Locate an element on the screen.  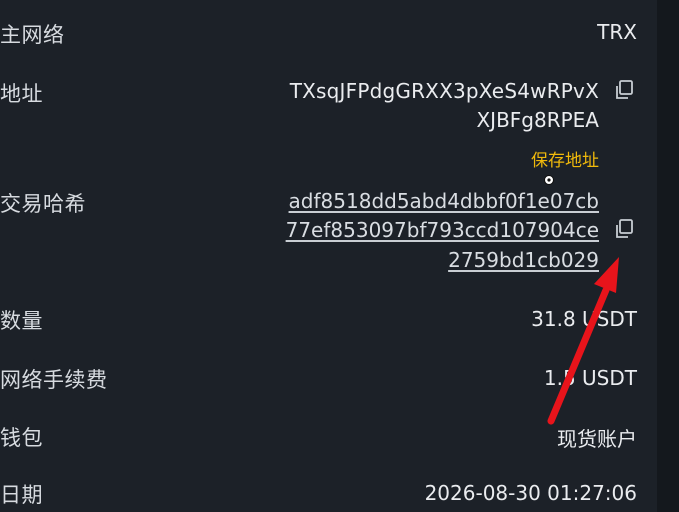
address-line-2: XJBFg8RPEA is located at coordinates (537, 120).